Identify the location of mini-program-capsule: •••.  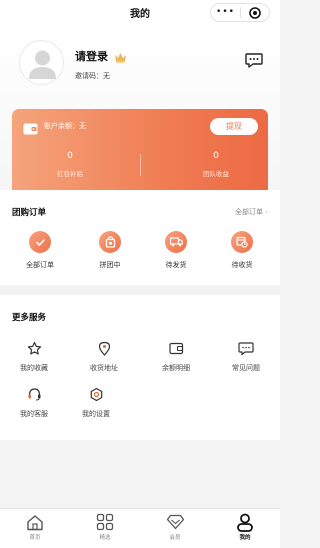
(240, 12).